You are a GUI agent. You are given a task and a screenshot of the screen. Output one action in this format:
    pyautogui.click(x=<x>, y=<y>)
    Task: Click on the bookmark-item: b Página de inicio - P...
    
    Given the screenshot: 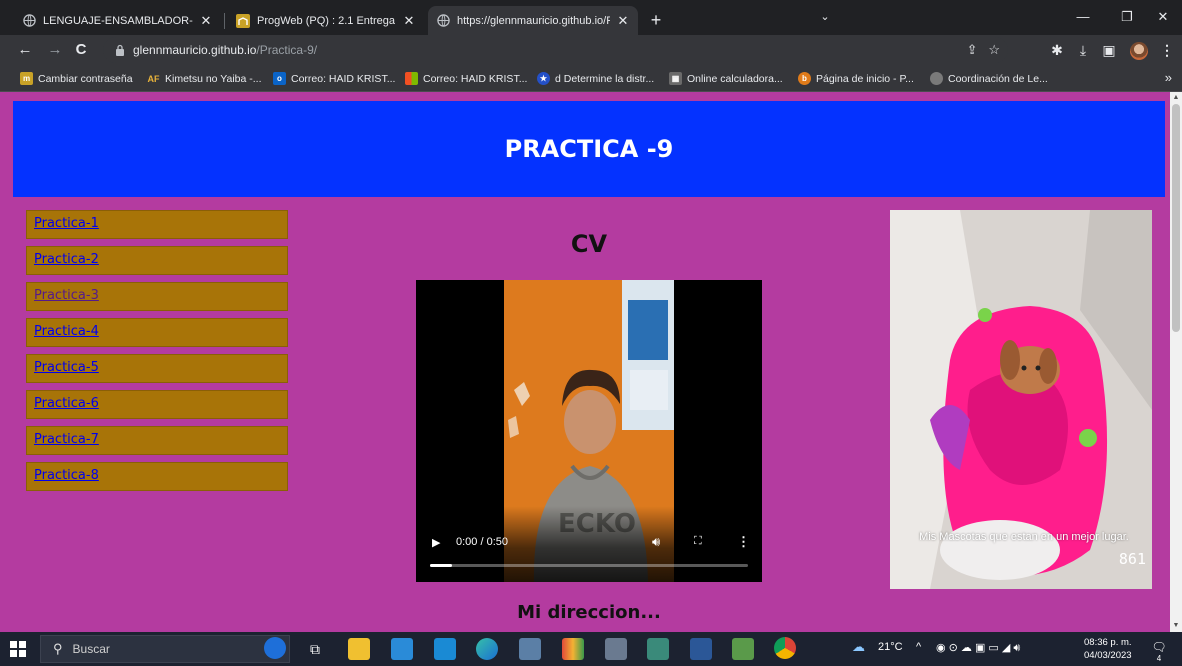 What is the action you would take?
    pyautogui.click(x=856, y=78)
    